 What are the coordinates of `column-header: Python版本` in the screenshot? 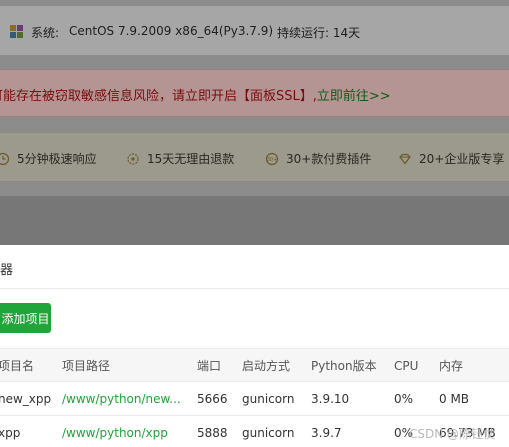 It's located at (344, 366).